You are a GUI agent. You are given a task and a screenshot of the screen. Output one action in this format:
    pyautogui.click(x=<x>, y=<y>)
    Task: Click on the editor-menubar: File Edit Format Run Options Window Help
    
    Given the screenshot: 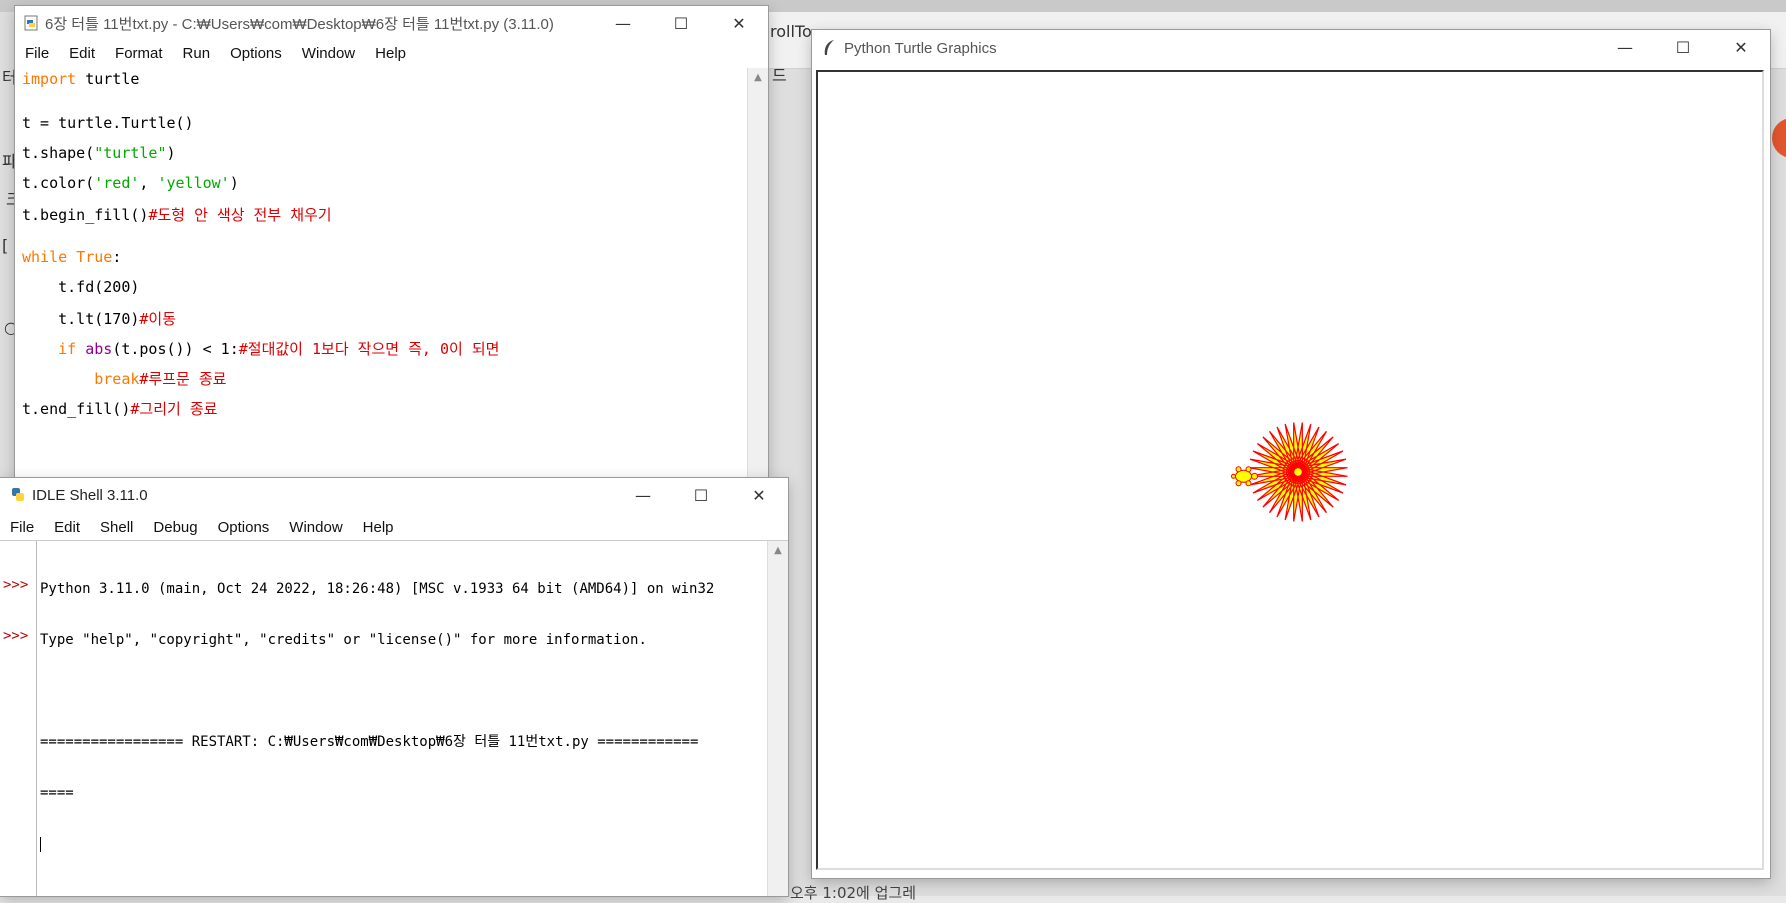 What is the action you would take?
    pyautogui.click(x=391, y=53)
    